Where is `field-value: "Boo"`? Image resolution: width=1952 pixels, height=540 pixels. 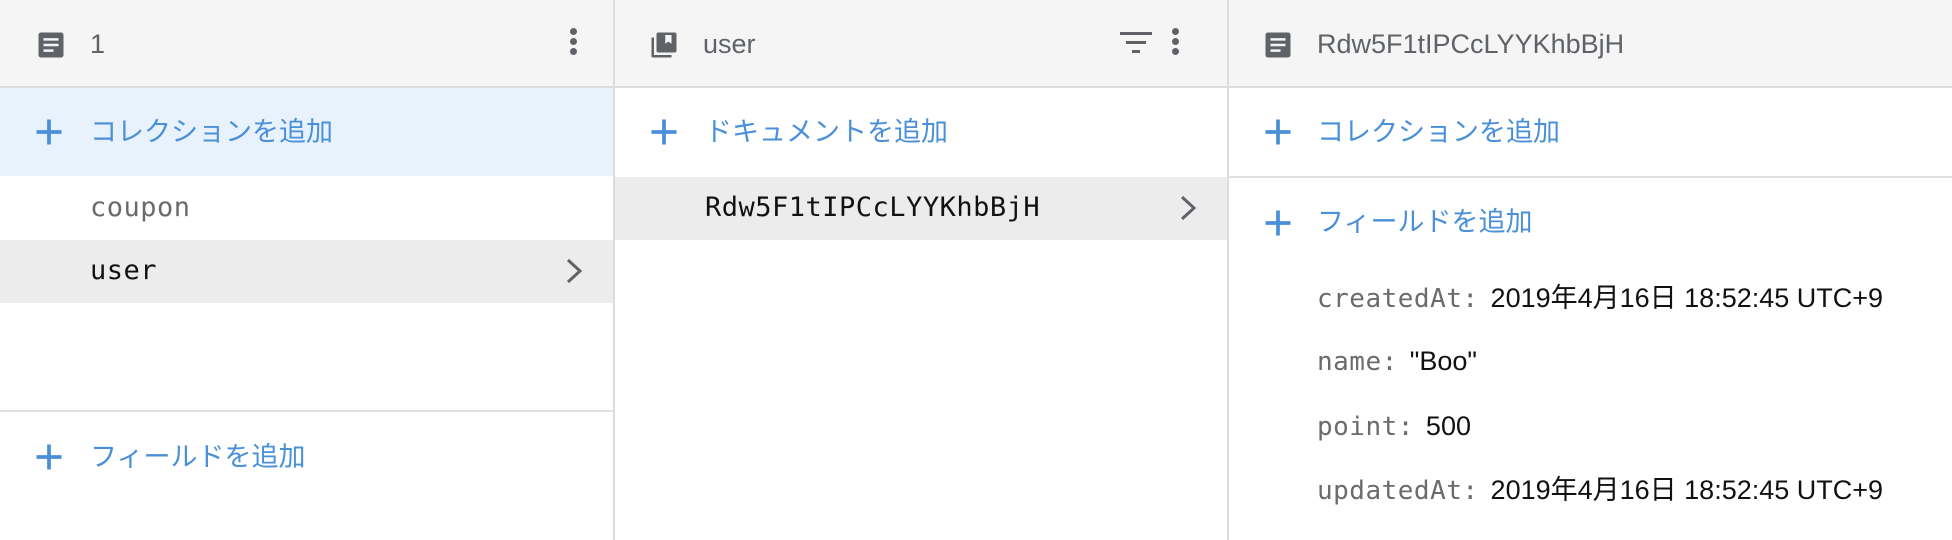 field-value: "Boo" is located at coordinates (1443, 361).